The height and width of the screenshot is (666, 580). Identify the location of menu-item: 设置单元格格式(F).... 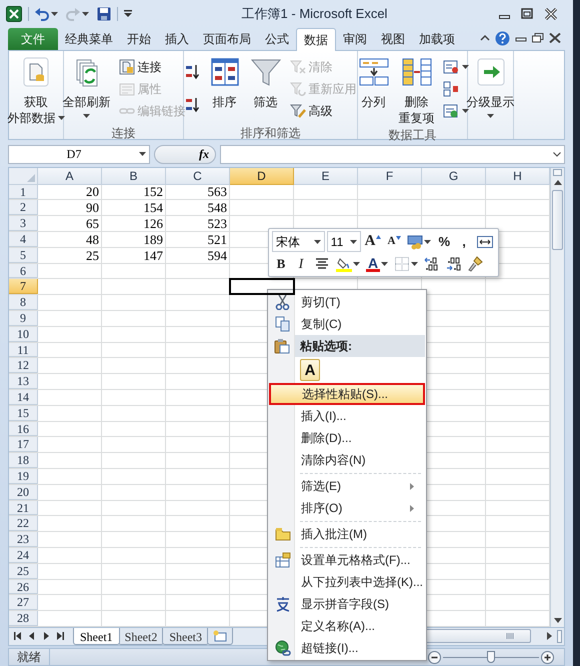
(347, 560).